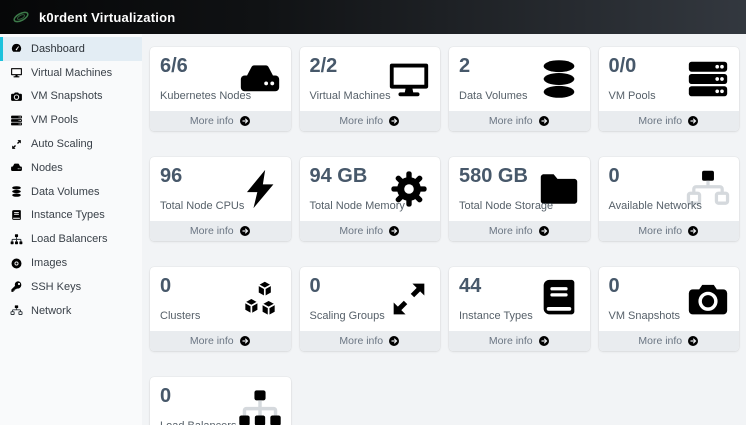 The width and height of the screenshot is (746, 425). I want to click on stat-label: Scaling Groups, so click(347, 316).